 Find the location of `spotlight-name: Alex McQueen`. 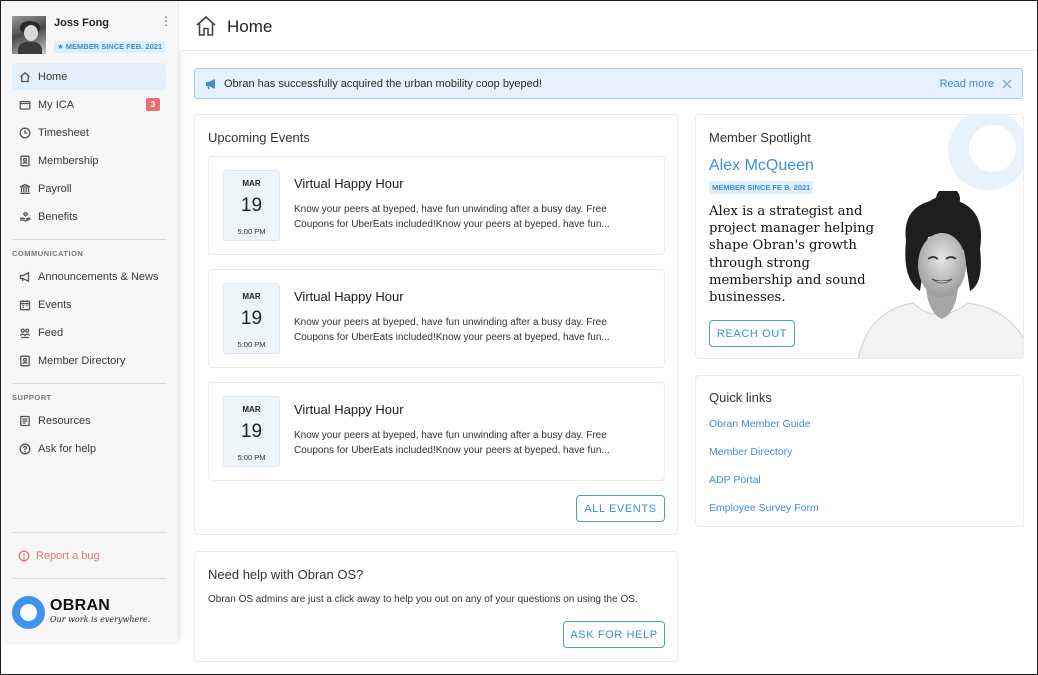

spotlight-name: Alex McQueen is located at coordinates (761, 166).